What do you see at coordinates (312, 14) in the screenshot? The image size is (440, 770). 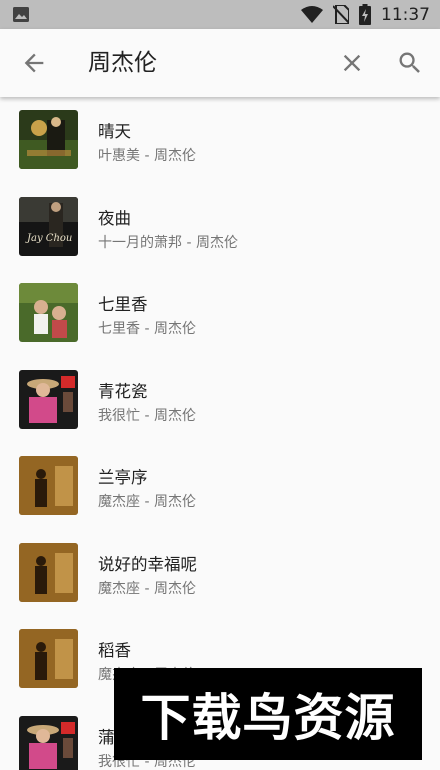 I see `wifi-icon` at bounding box center [312, 14].